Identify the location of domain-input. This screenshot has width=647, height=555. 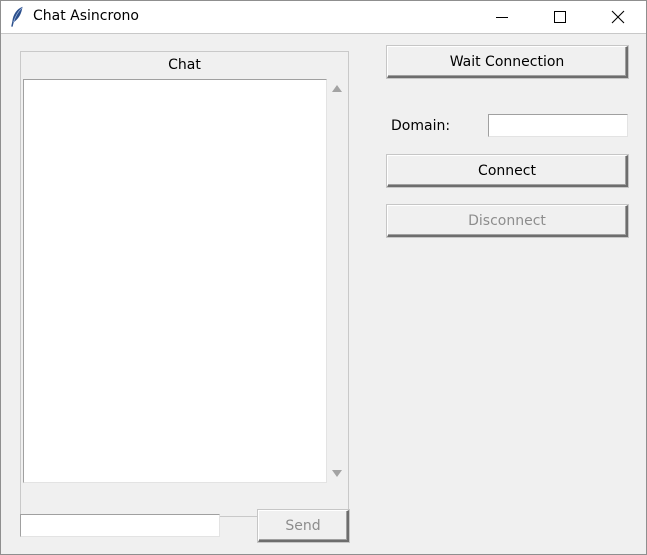
(558, 125).